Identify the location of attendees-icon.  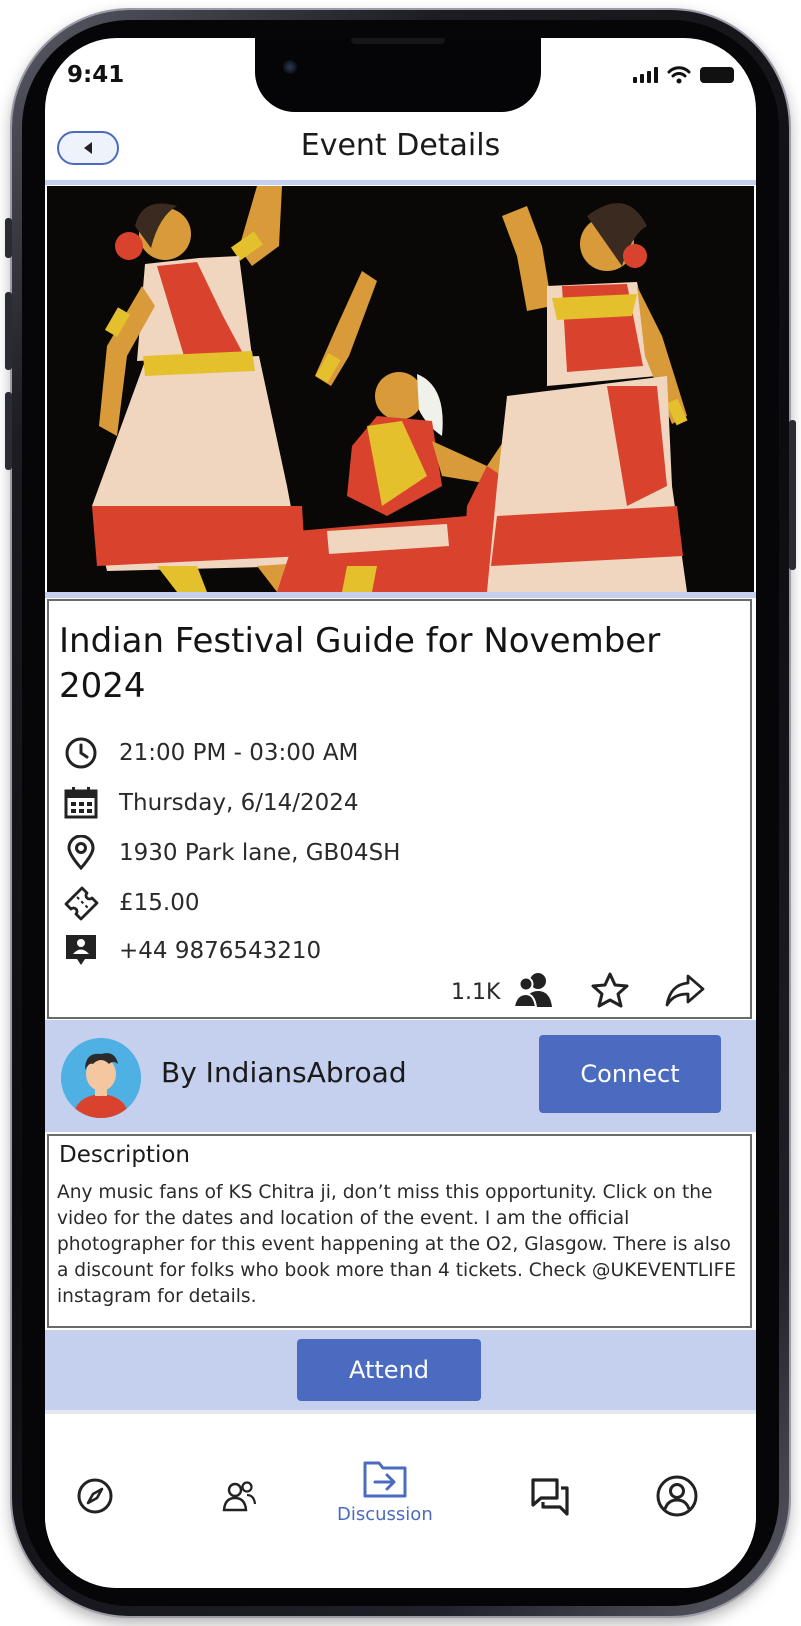
(534, 992).